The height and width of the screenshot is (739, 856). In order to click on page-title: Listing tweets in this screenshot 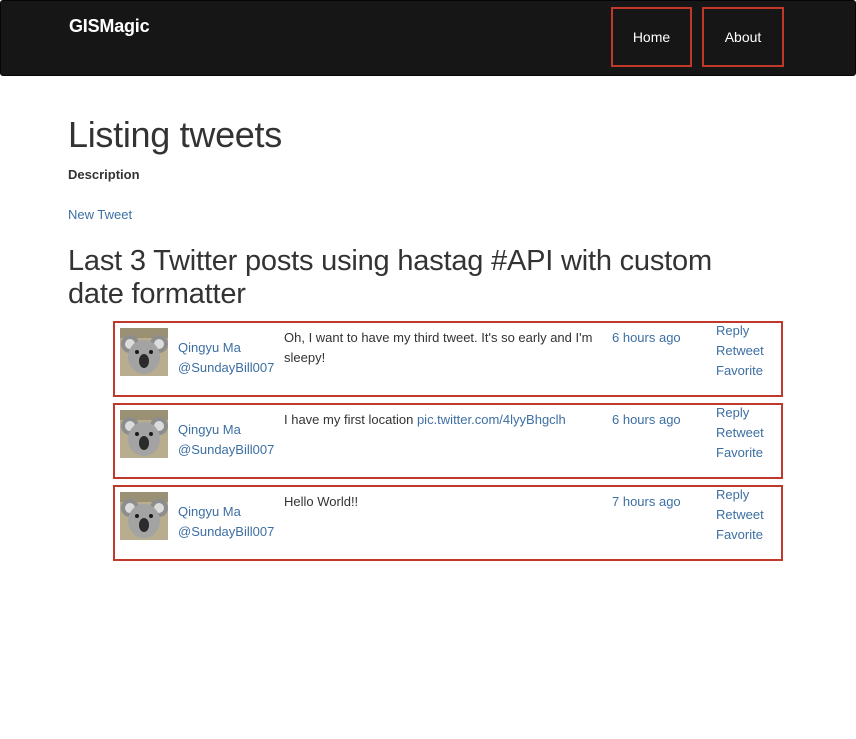, I will do `click(175, 134)`.